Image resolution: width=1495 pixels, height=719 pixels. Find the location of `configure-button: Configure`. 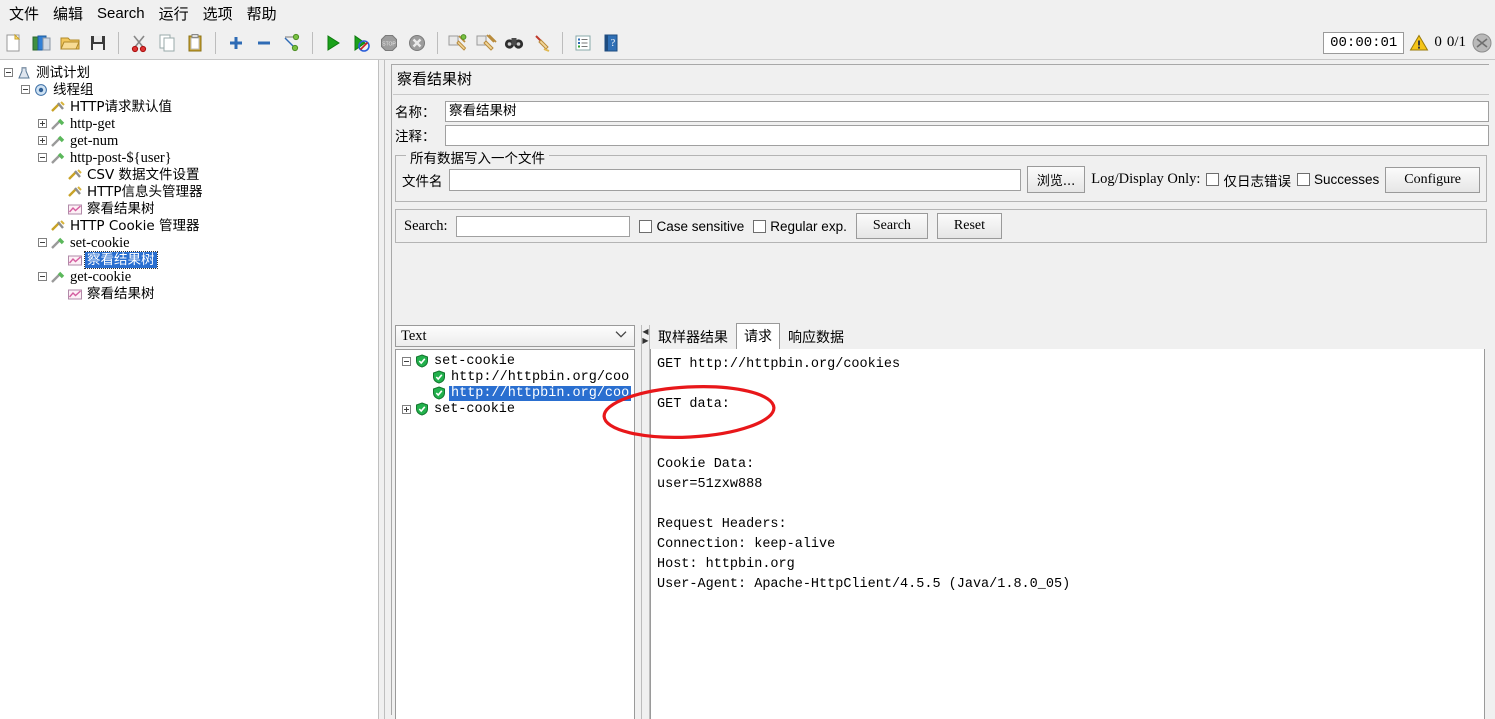

configure-button: Configure is located at coordinates (1432, 179).